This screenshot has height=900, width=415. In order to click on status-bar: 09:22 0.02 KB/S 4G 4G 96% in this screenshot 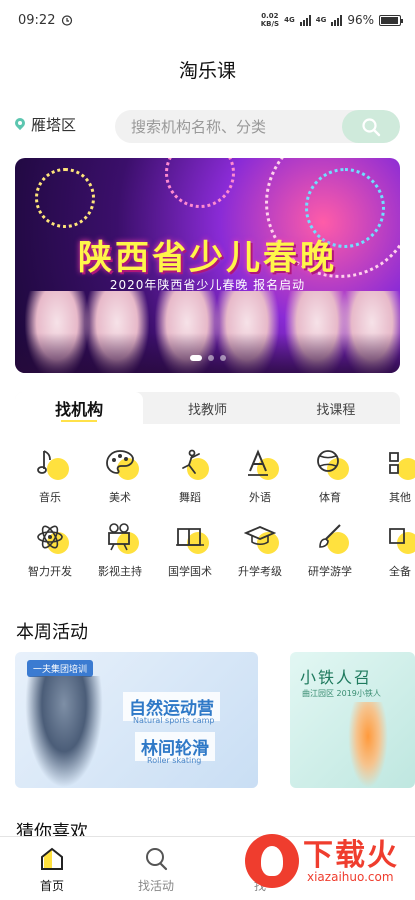, I will do `click(207, 20)`.